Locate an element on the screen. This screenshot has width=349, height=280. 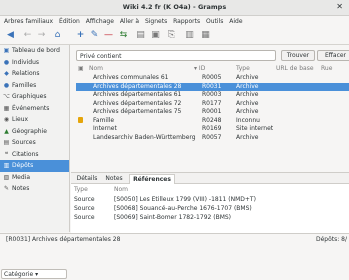
row-name: Archives communales 61 is located at coordinates (131, 77).